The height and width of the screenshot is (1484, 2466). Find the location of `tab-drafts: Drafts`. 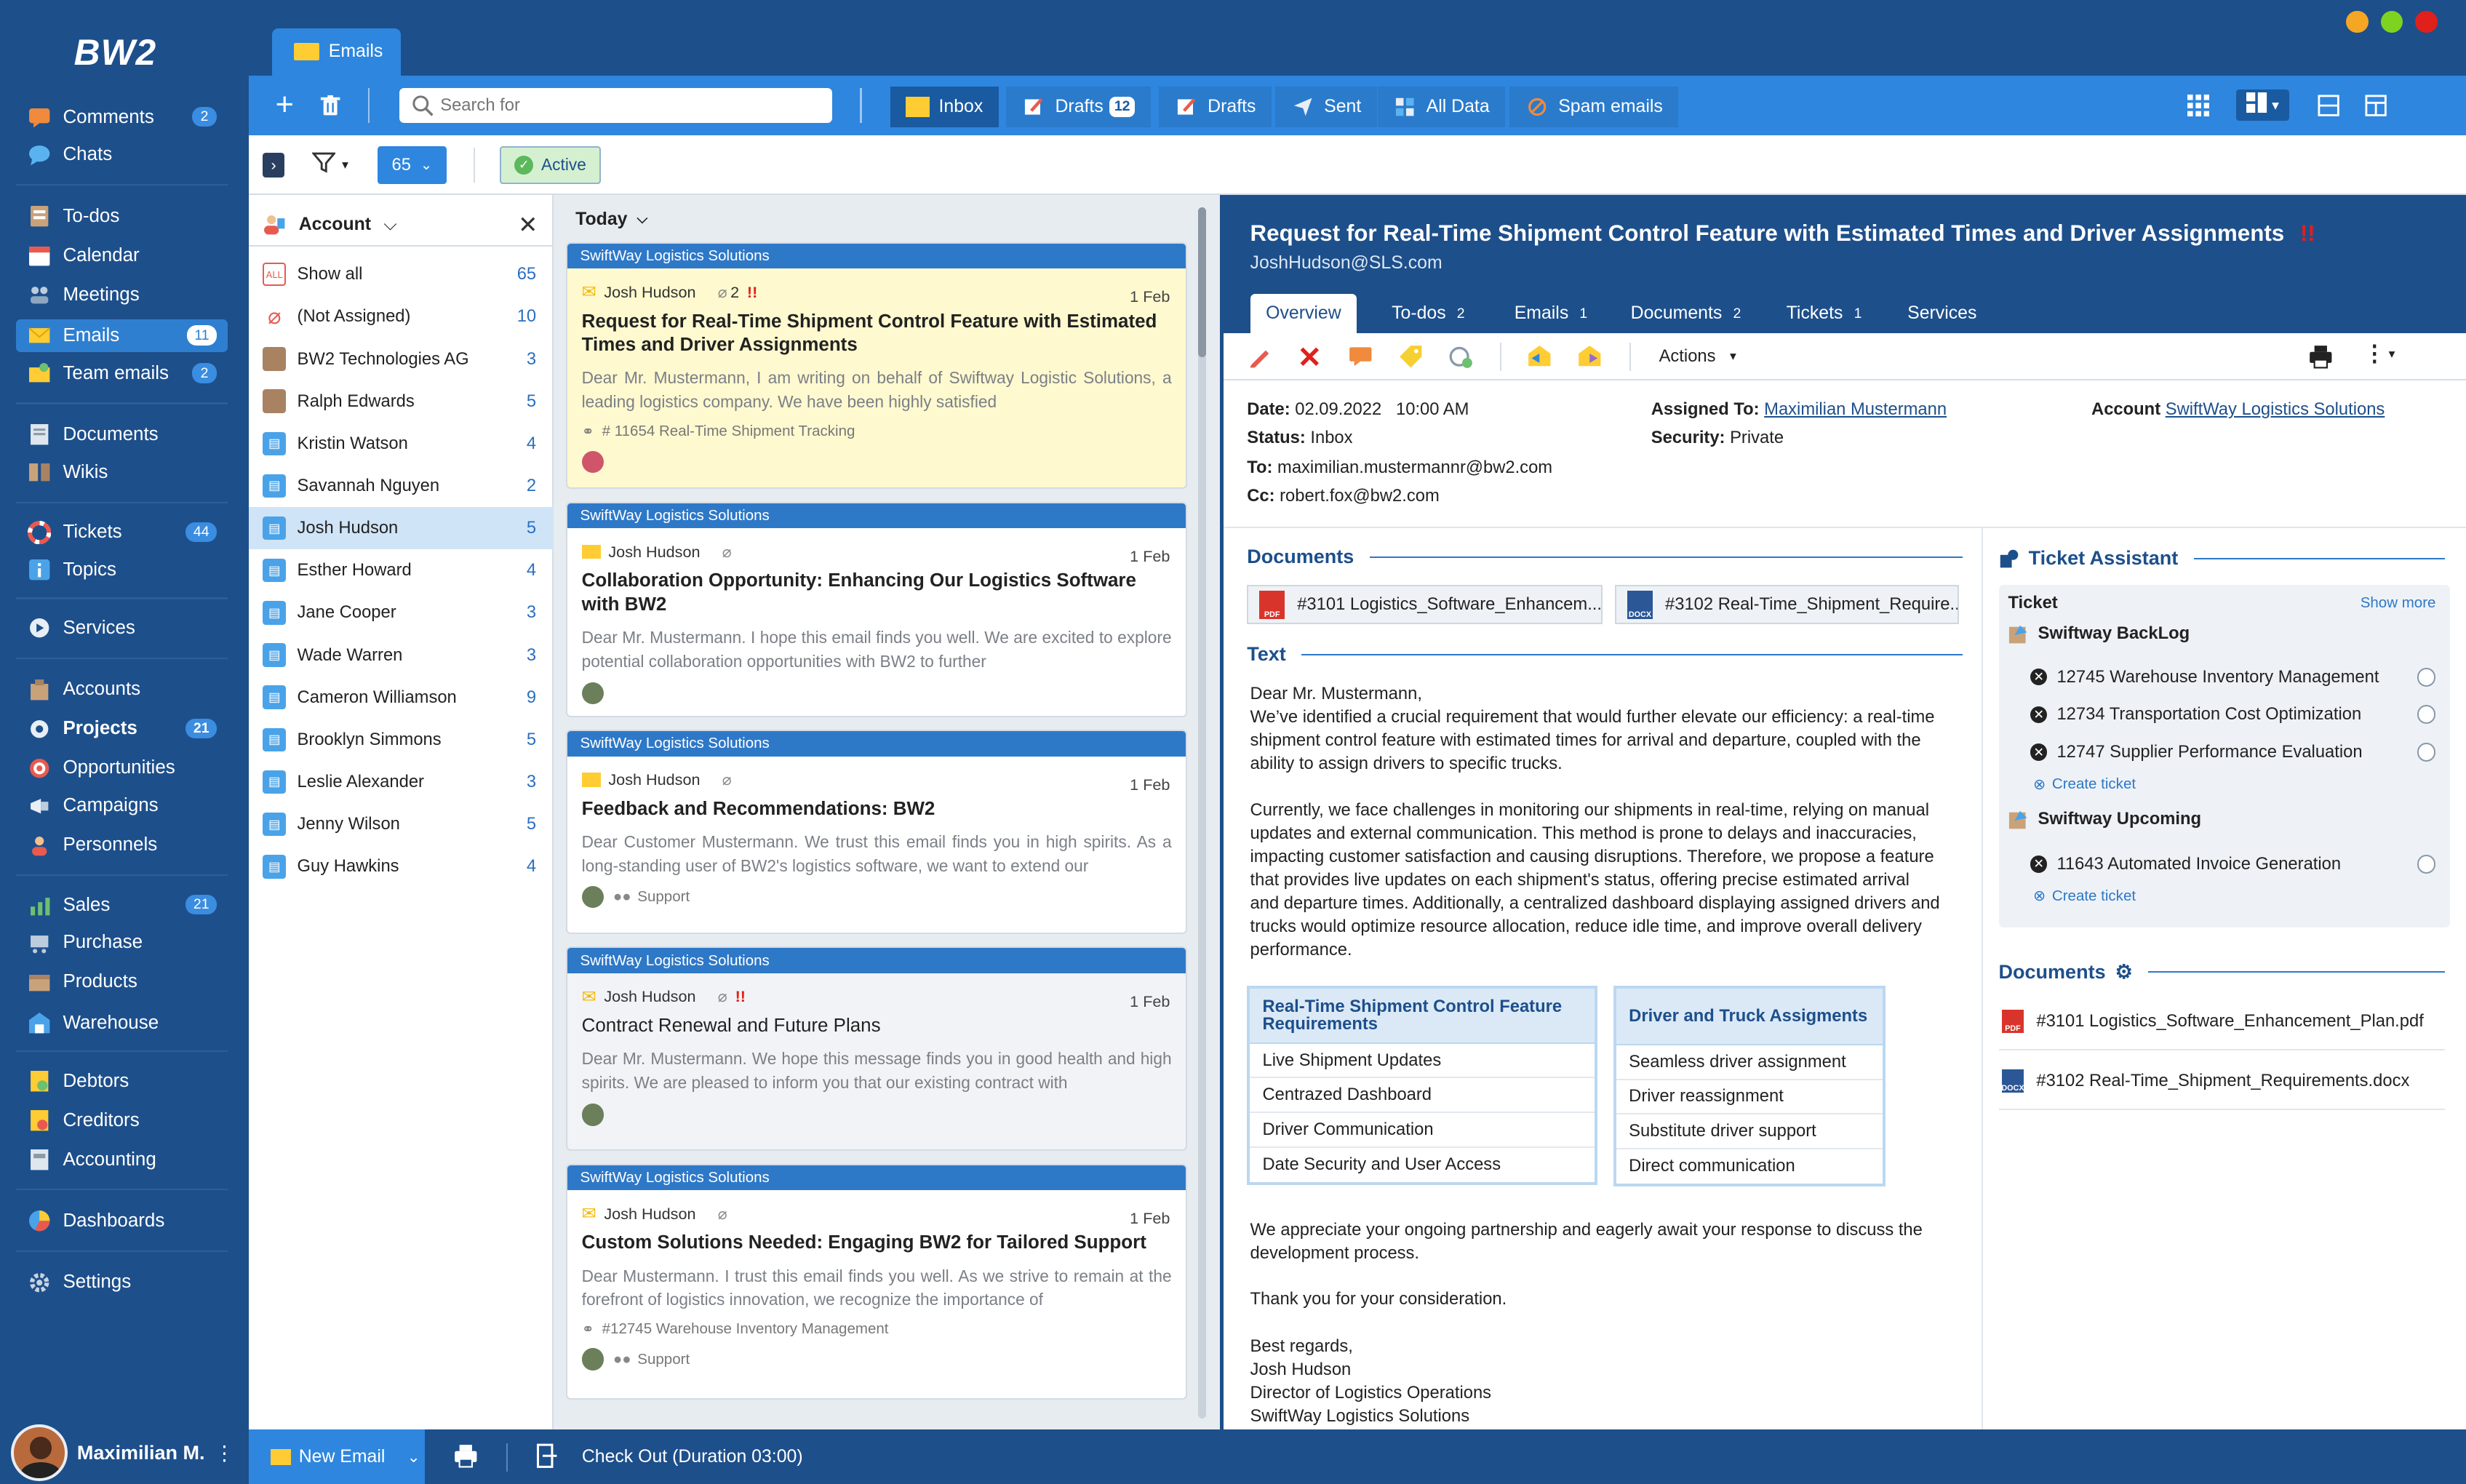

tab-drafts: Drafts is located at coordinates (1215, 107).